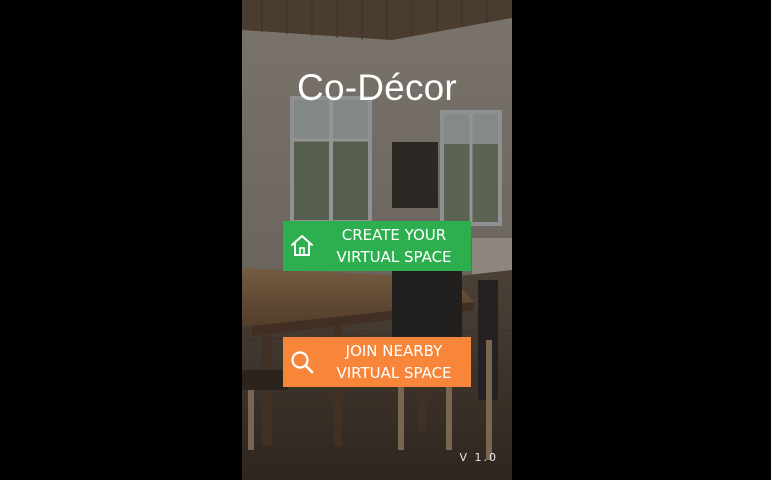  What do you see at coordinates (394, 373) in the screenshot?
I see `join-label-line2: VIRTUAL SPACE` at bounding box center [394, 373].